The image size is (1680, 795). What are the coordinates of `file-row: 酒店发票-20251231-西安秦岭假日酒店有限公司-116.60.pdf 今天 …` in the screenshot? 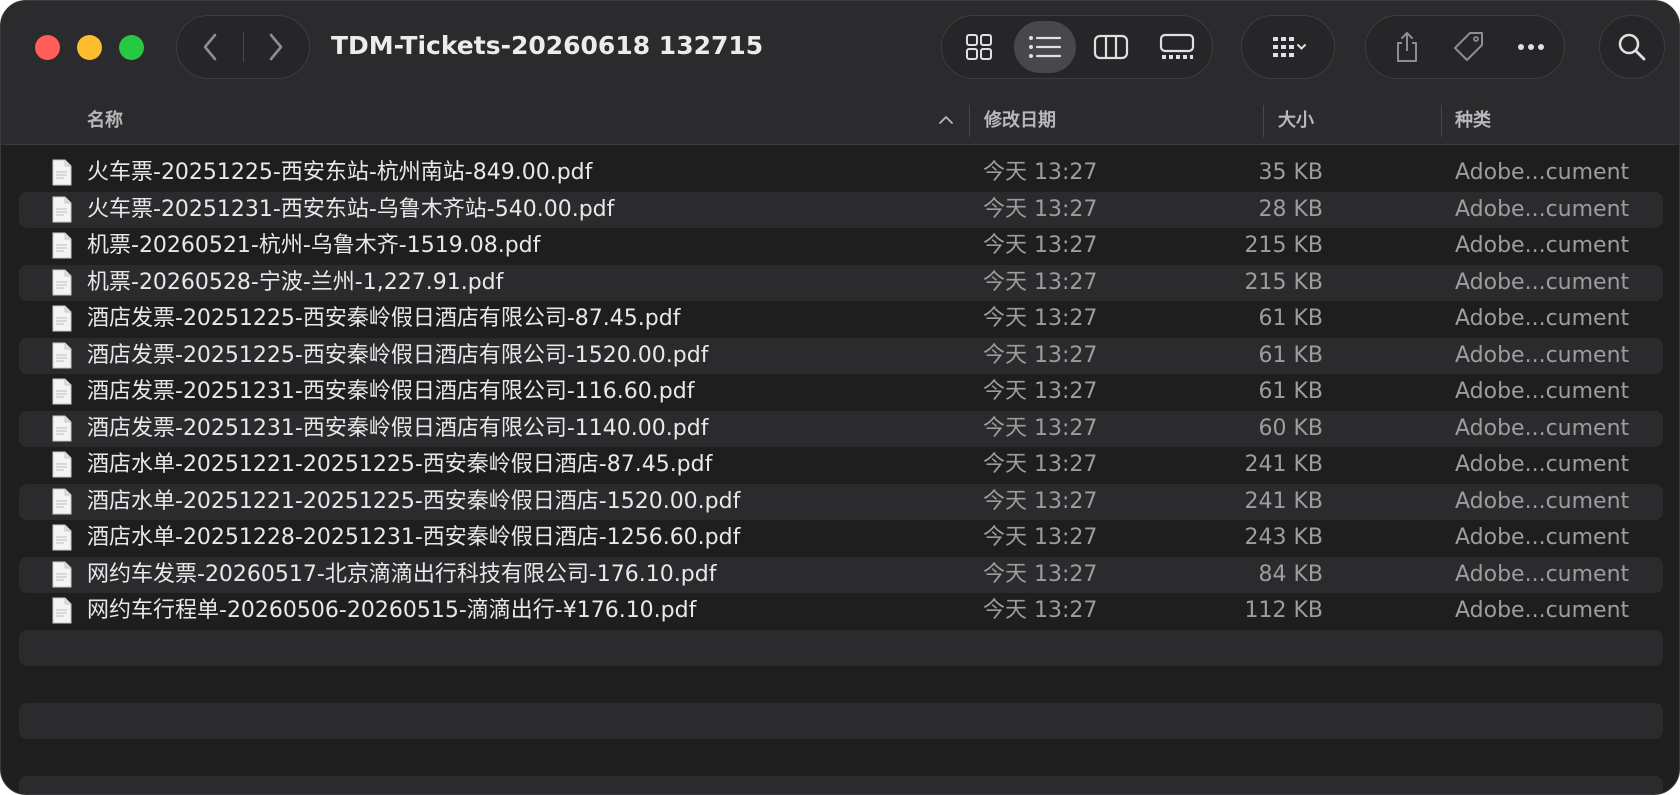 It's located at (841, 392).